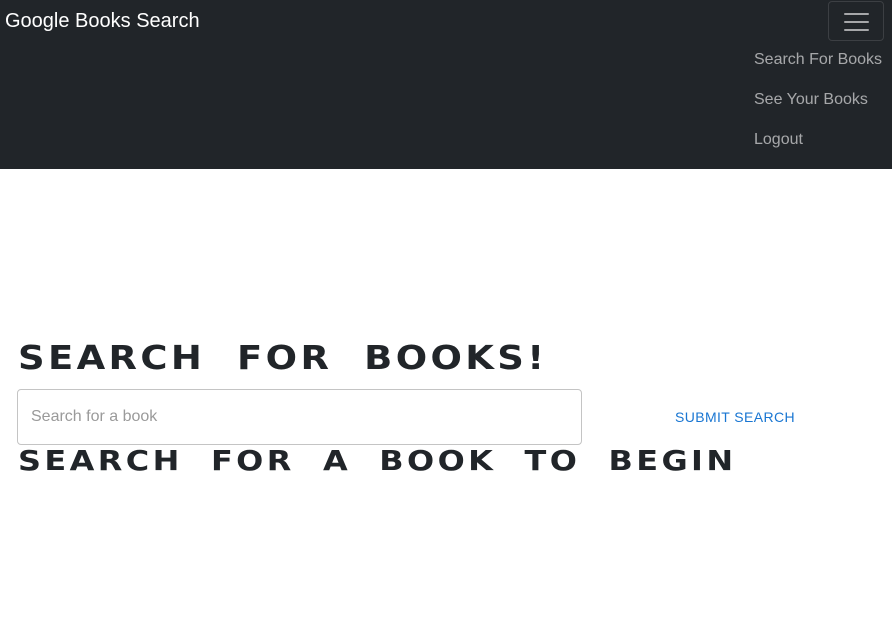 This screenshot has width=892, height=625. I want to click on nav-item-saved: See Your Books, so click(818, 100).